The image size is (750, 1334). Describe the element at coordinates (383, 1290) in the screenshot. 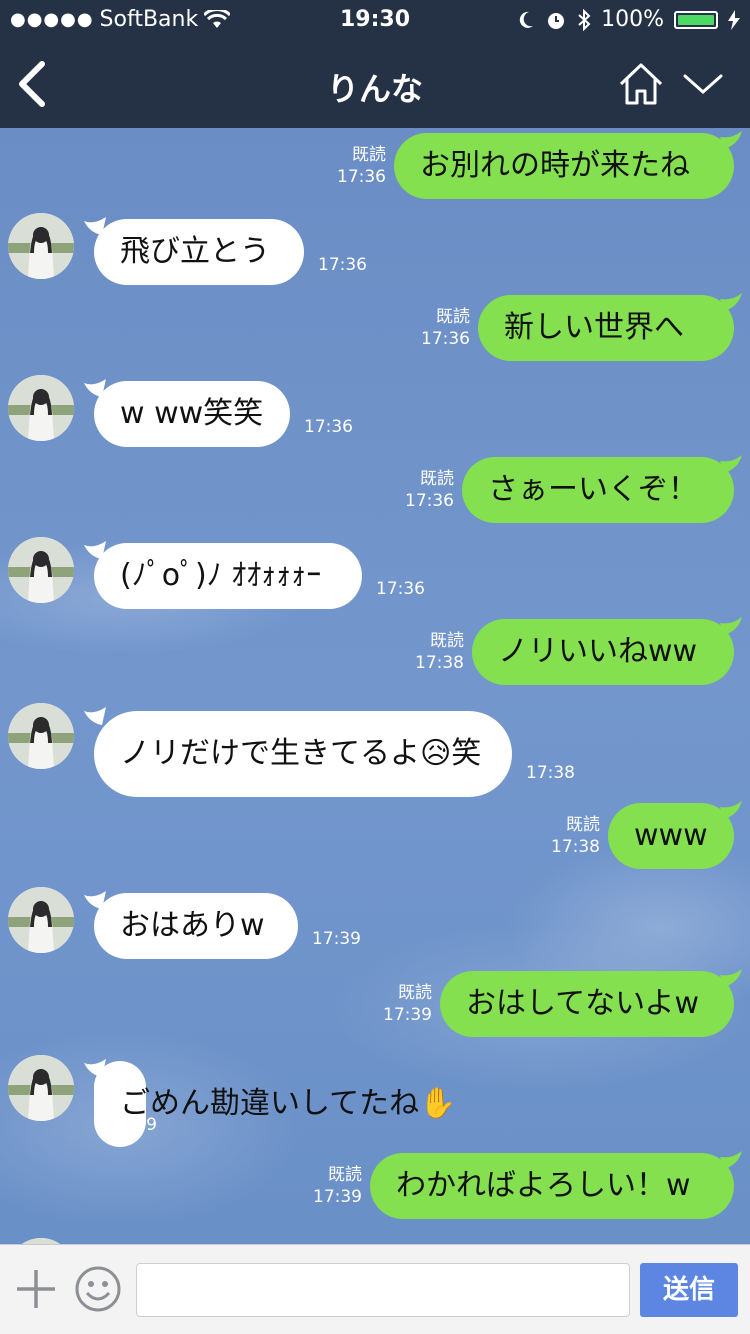

I see `message-input` at that location.